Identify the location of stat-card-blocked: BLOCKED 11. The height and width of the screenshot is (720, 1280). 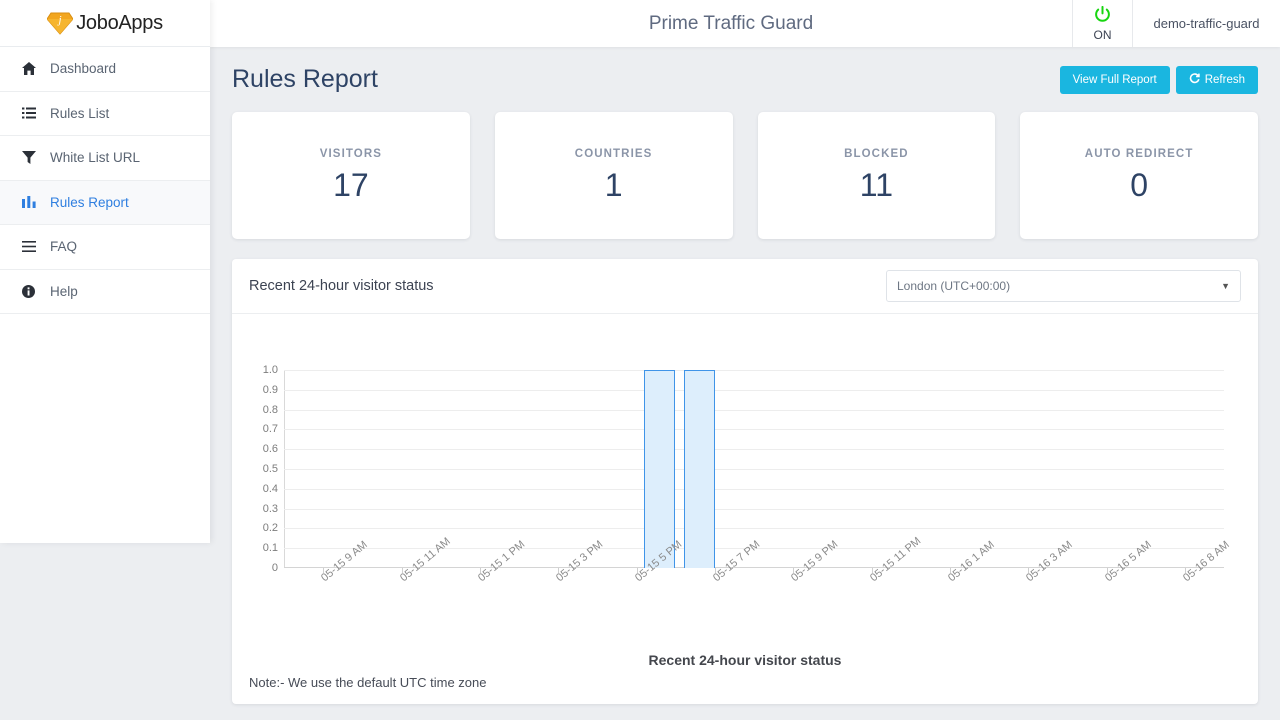
(876, 175).